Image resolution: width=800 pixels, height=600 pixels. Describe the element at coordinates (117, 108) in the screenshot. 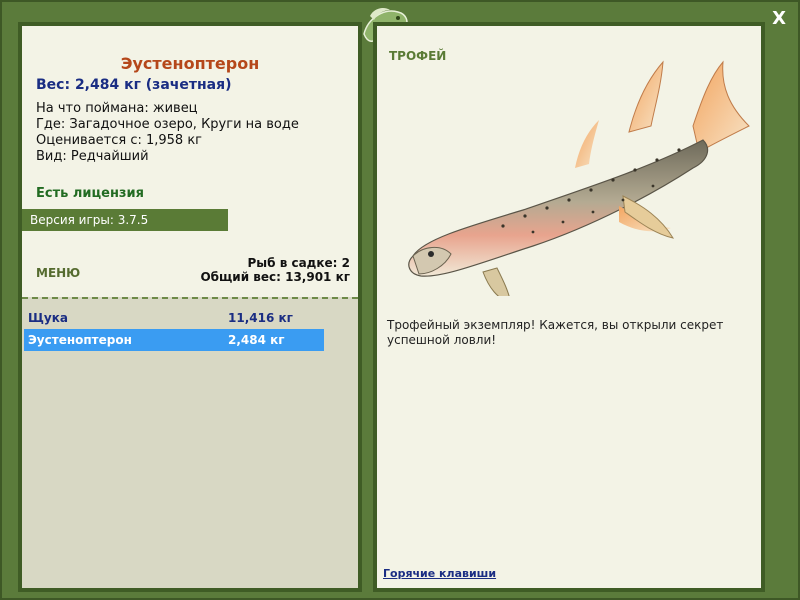

I see `caught-with: На что поймана: живец` at that location.